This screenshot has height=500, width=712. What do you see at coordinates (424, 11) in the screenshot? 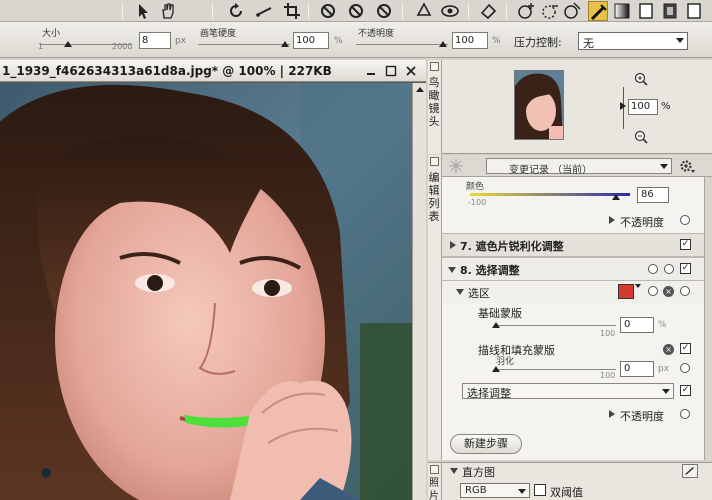
I see `recycle-tool-icon` at bounding box center [424, 11].